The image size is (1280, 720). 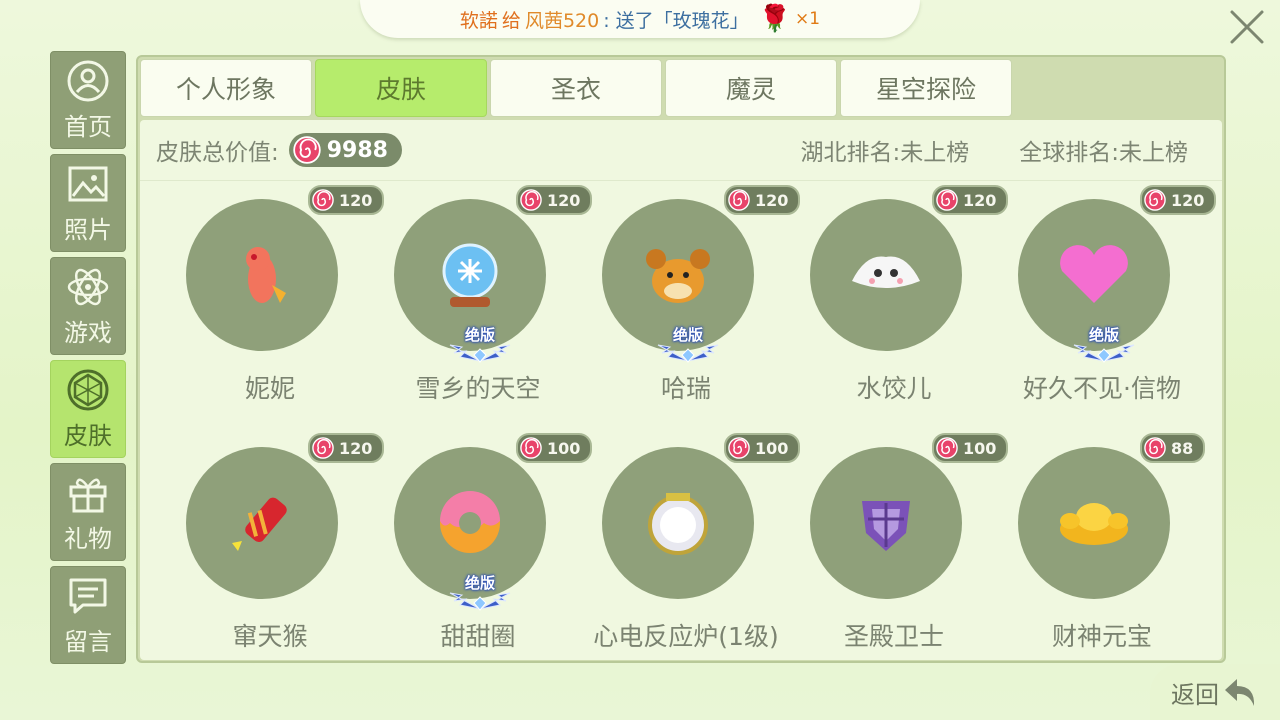 What do you see at coordinates (226, 88) in the screenshot?
I see `tab-profile: 个人形象` at bounding box center [226, 88].